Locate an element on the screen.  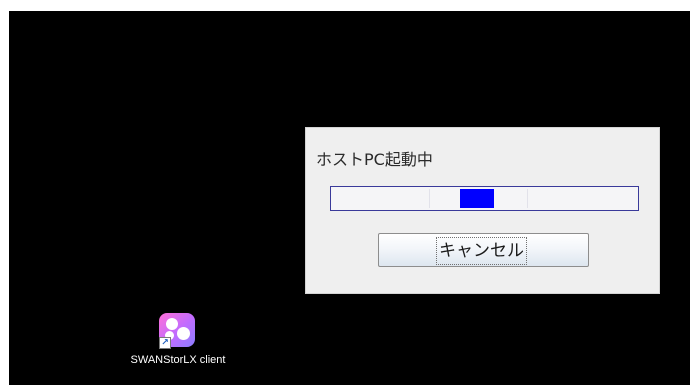
progress-indicator is located at coordinates (476, 198).